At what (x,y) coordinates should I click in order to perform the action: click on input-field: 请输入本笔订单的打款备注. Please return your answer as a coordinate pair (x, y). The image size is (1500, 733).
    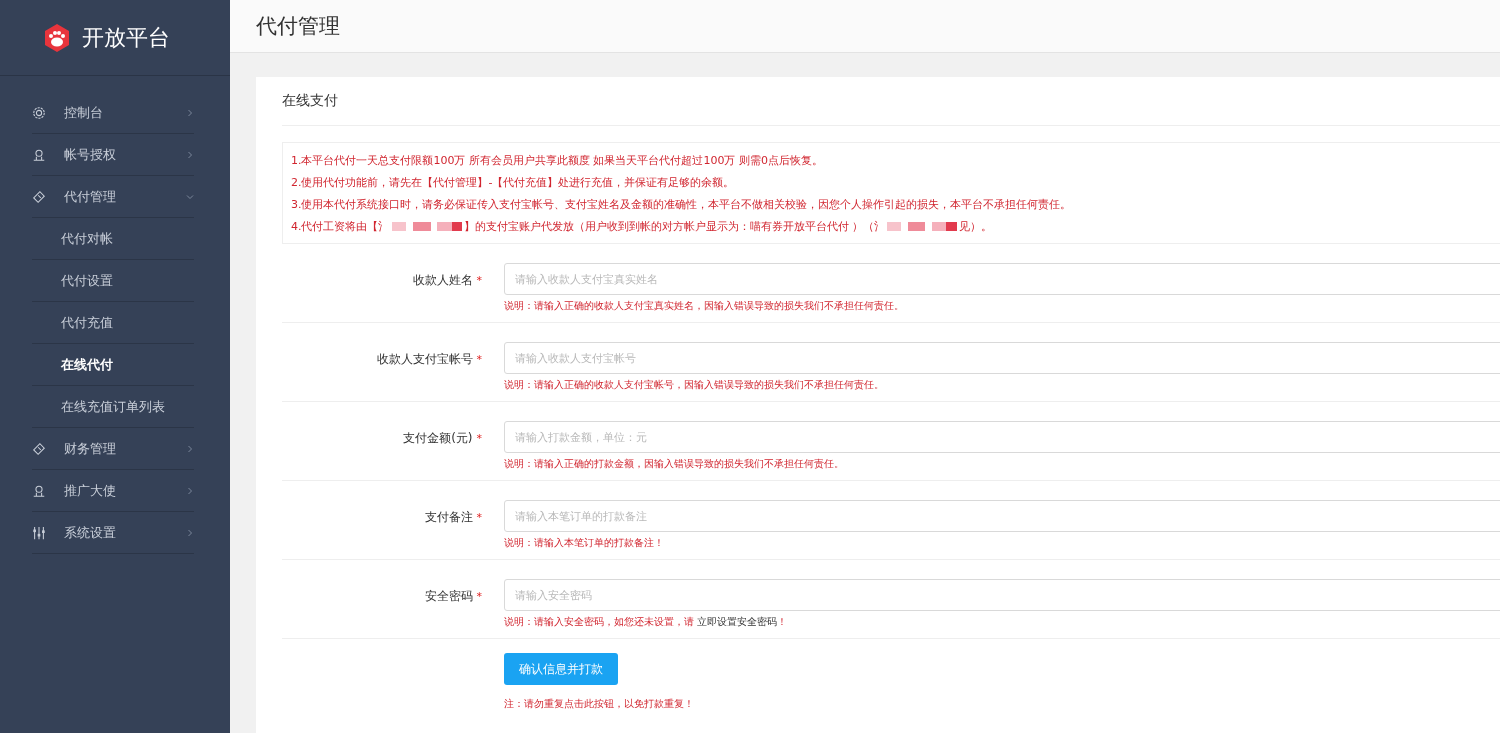
    Looking at the image, I should click on (1002, 516).